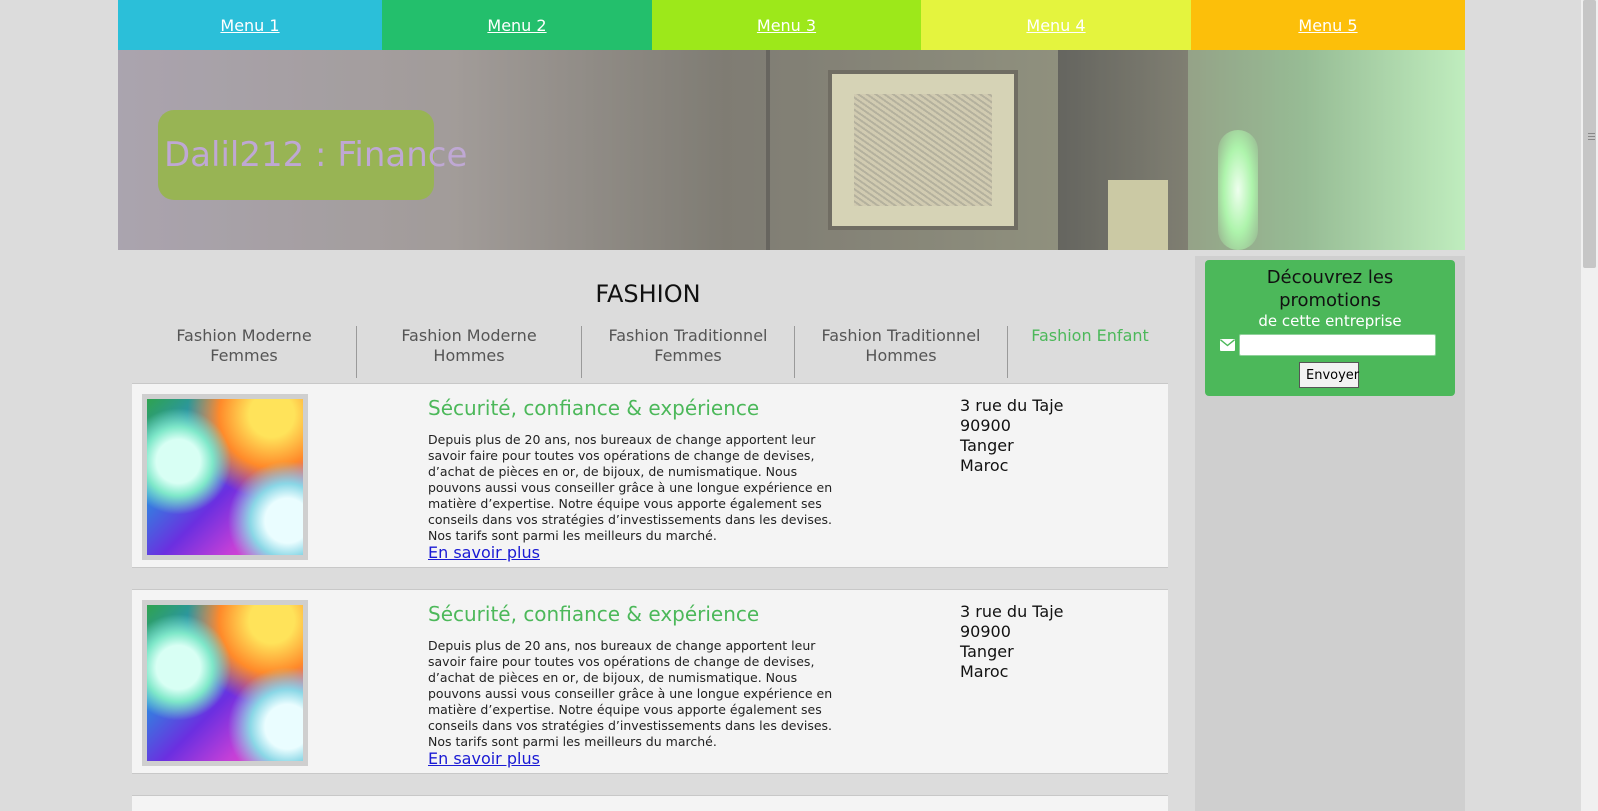 Image resolution: width=1598 pixels, height=811 pixels. What do you see at coordinates (650, 803) in the screenshot?
I see `listing-card` at bounding box center [650, 803].